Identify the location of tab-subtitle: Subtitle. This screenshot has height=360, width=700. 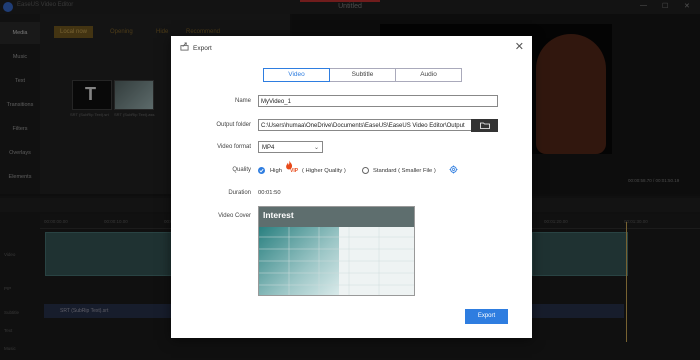
(362, 75).